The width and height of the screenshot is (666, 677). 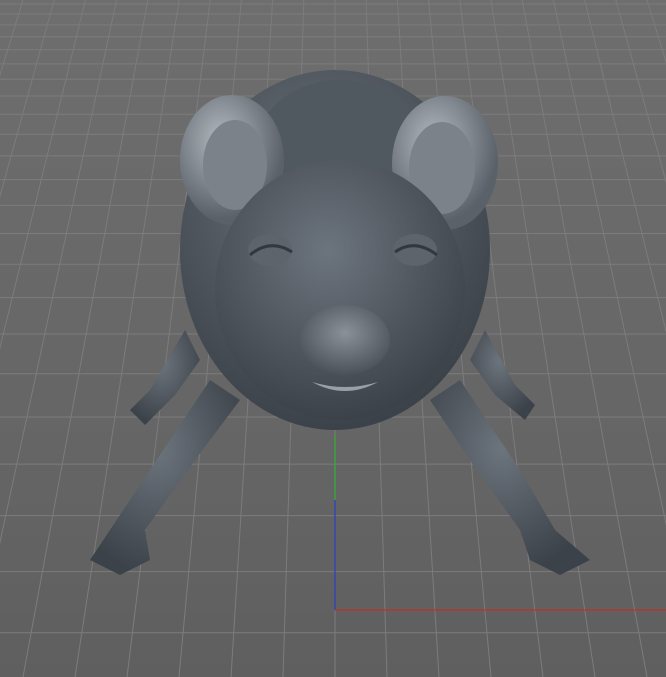 I want to click on left-front-leg, so click(x=165, y=477).